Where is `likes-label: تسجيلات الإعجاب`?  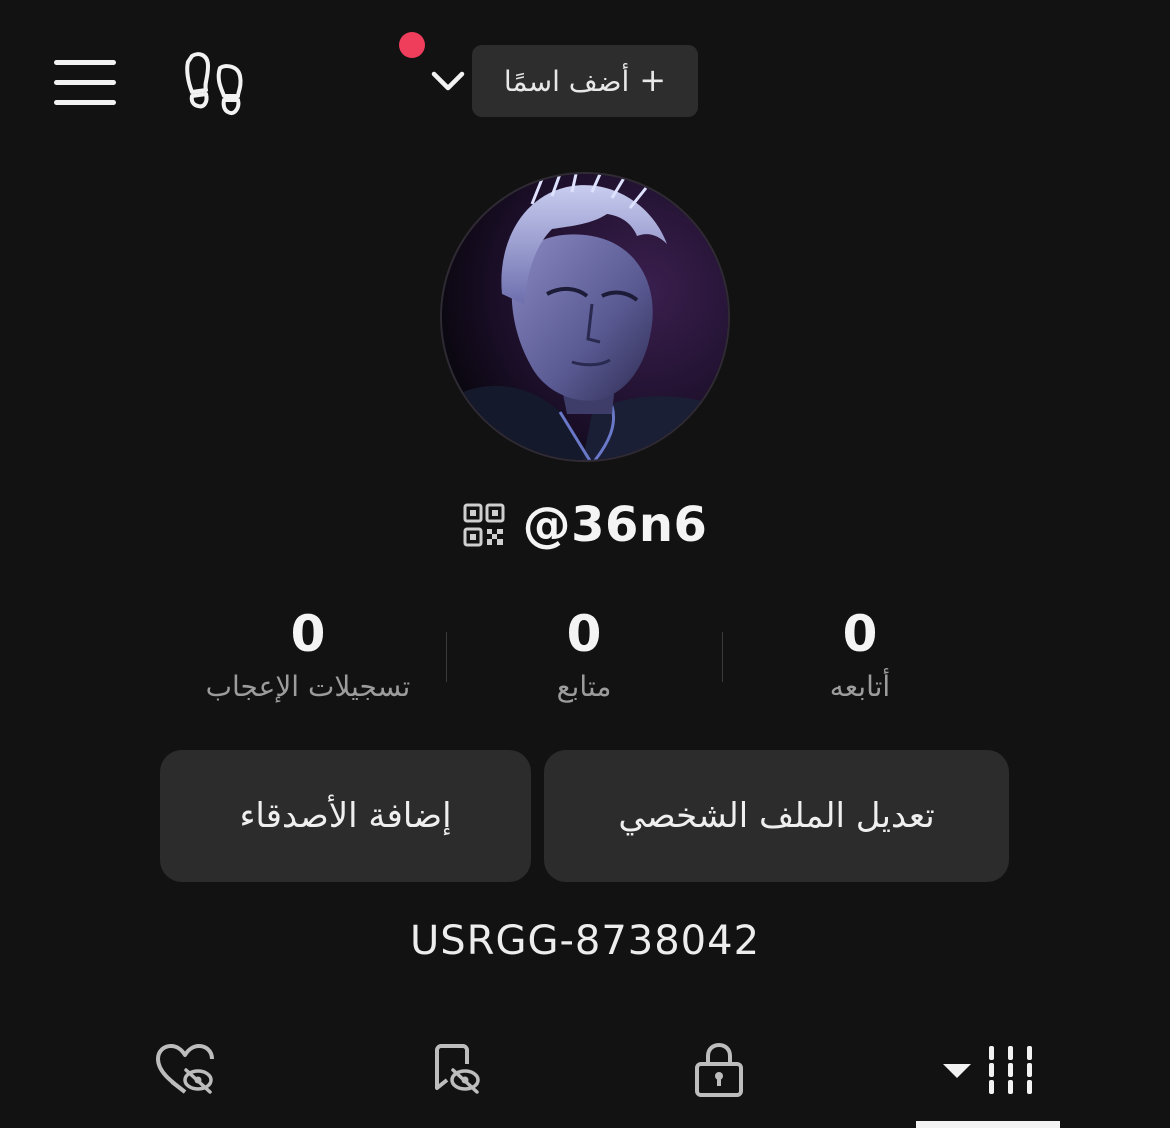 likes-label: تسجيلات الإعجاب is located at coordinates (308, 686).